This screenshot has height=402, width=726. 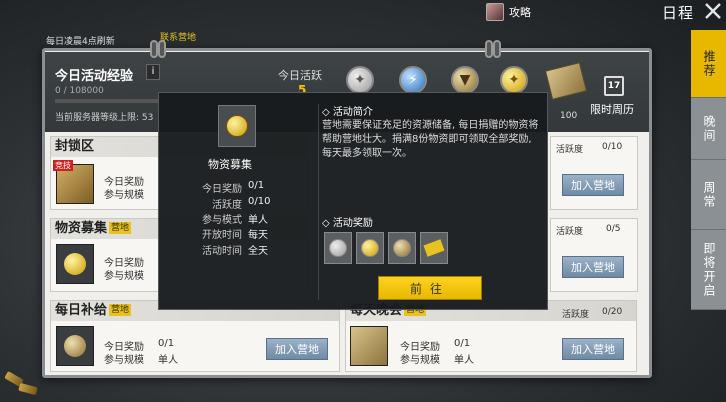 I want to click on tab-weekly: 周常, so click(x=708, y=195).